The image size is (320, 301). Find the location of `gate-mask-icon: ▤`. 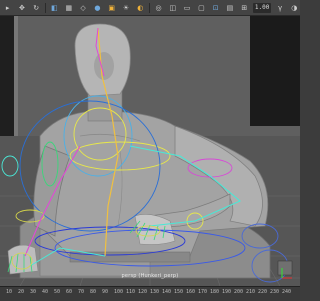

gate-mask-icon: ▤ is located at coordinates (229, 7).